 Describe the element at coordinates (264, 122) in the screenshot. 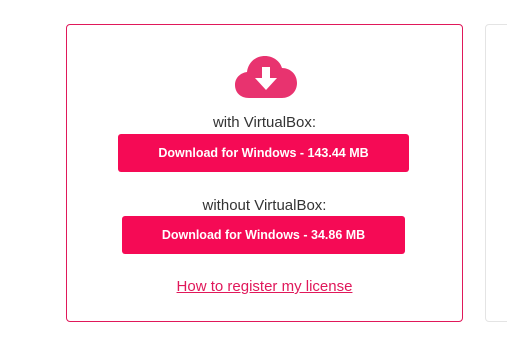

I see `with-virtualbox-label: with VirtualBox:` at that location.